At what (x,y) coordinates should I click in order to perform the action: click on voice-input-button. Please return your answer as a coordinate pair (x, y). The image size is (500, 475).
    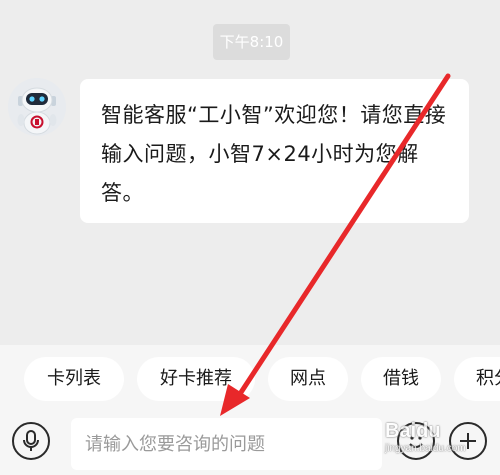
    Looking at the image, I should click on (31, 441).